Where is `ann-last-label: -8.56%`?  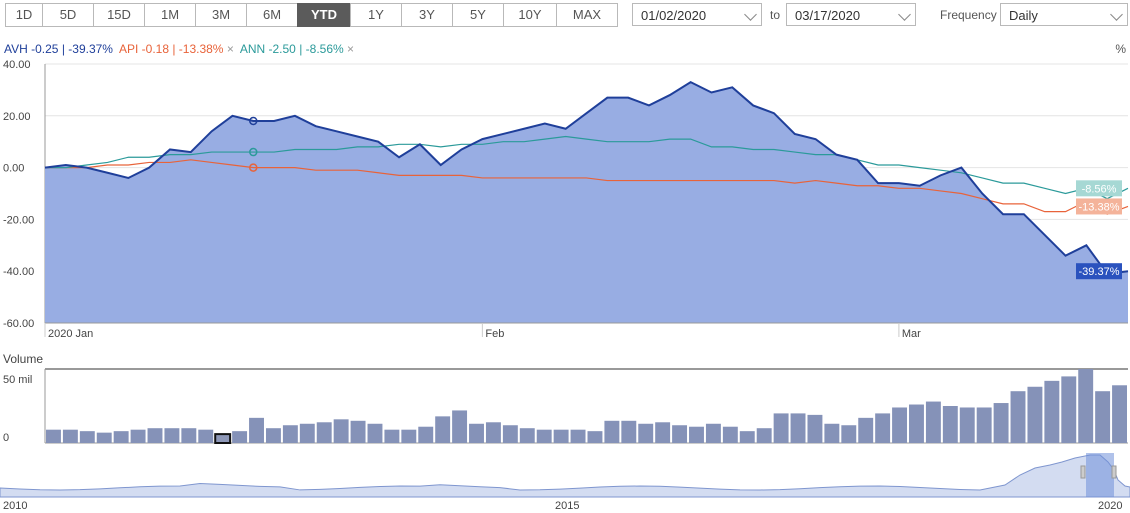 ann-last-label: -8.56% is located at coordinates (1099, 189).